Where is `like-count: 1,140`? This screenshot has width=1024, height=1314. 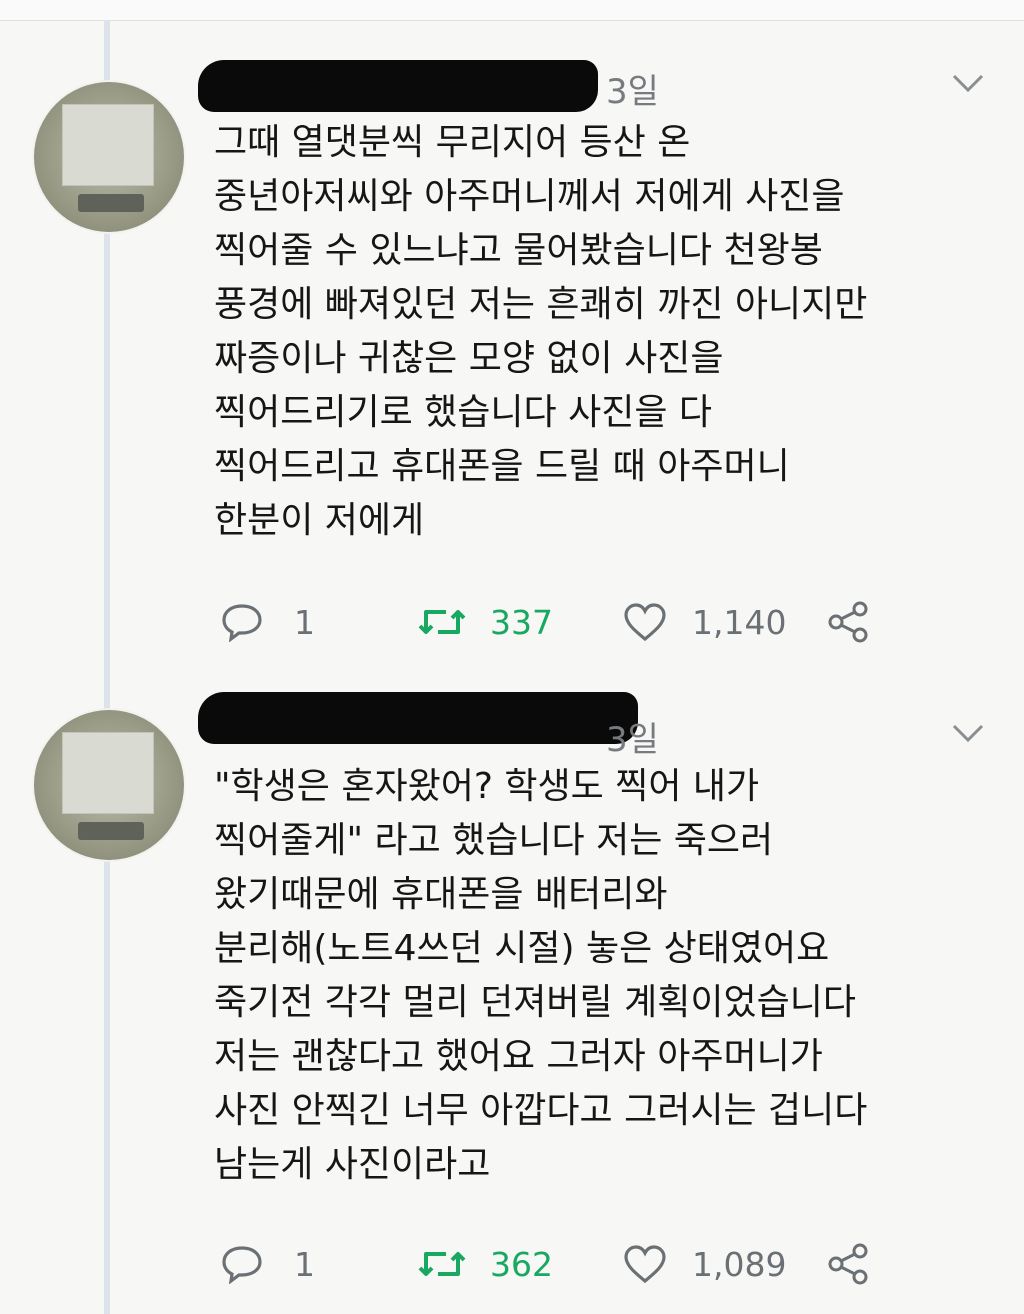 like-count: 1,140 is located at coordinates (739, 622).